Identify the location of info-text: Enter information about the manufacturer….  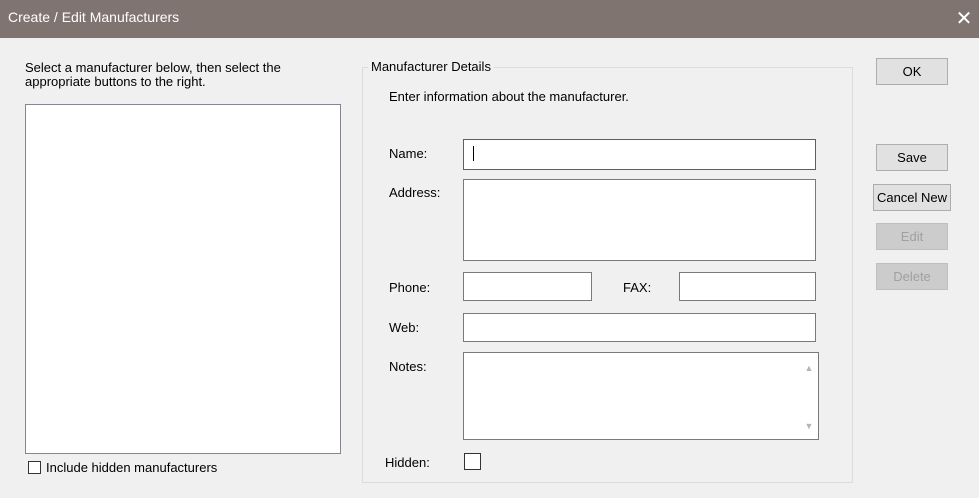
(509, 96).